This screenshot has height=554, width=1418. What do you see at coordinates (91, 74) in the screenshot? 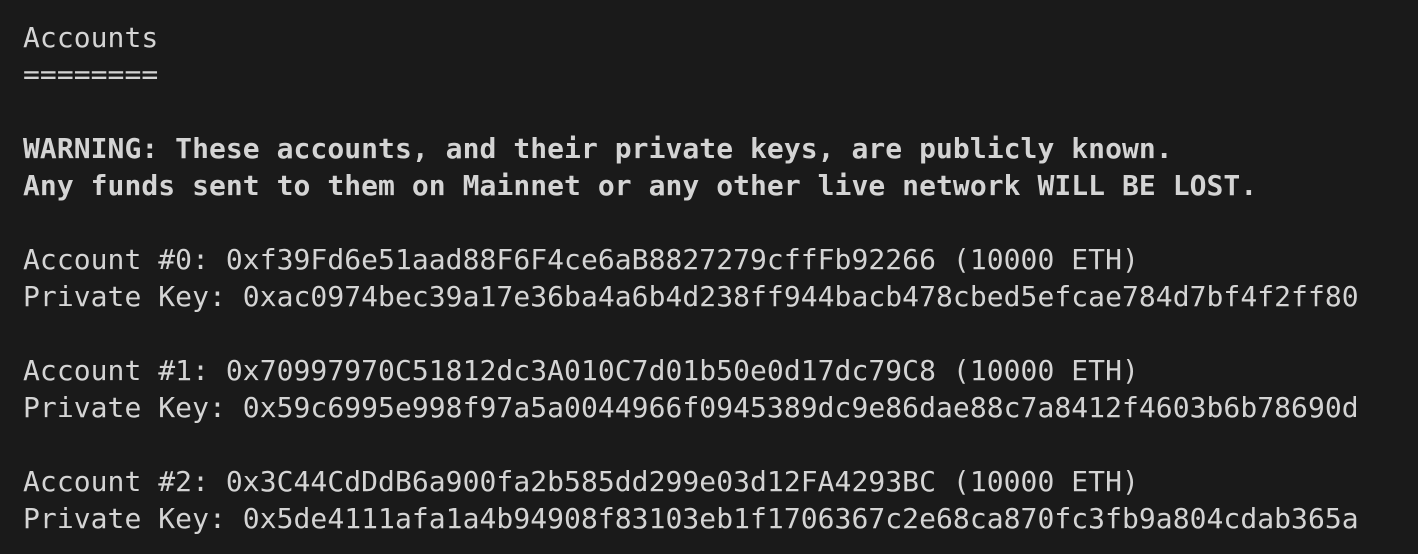
I see `heading-underline: ========` at bounding box center [91, 74].